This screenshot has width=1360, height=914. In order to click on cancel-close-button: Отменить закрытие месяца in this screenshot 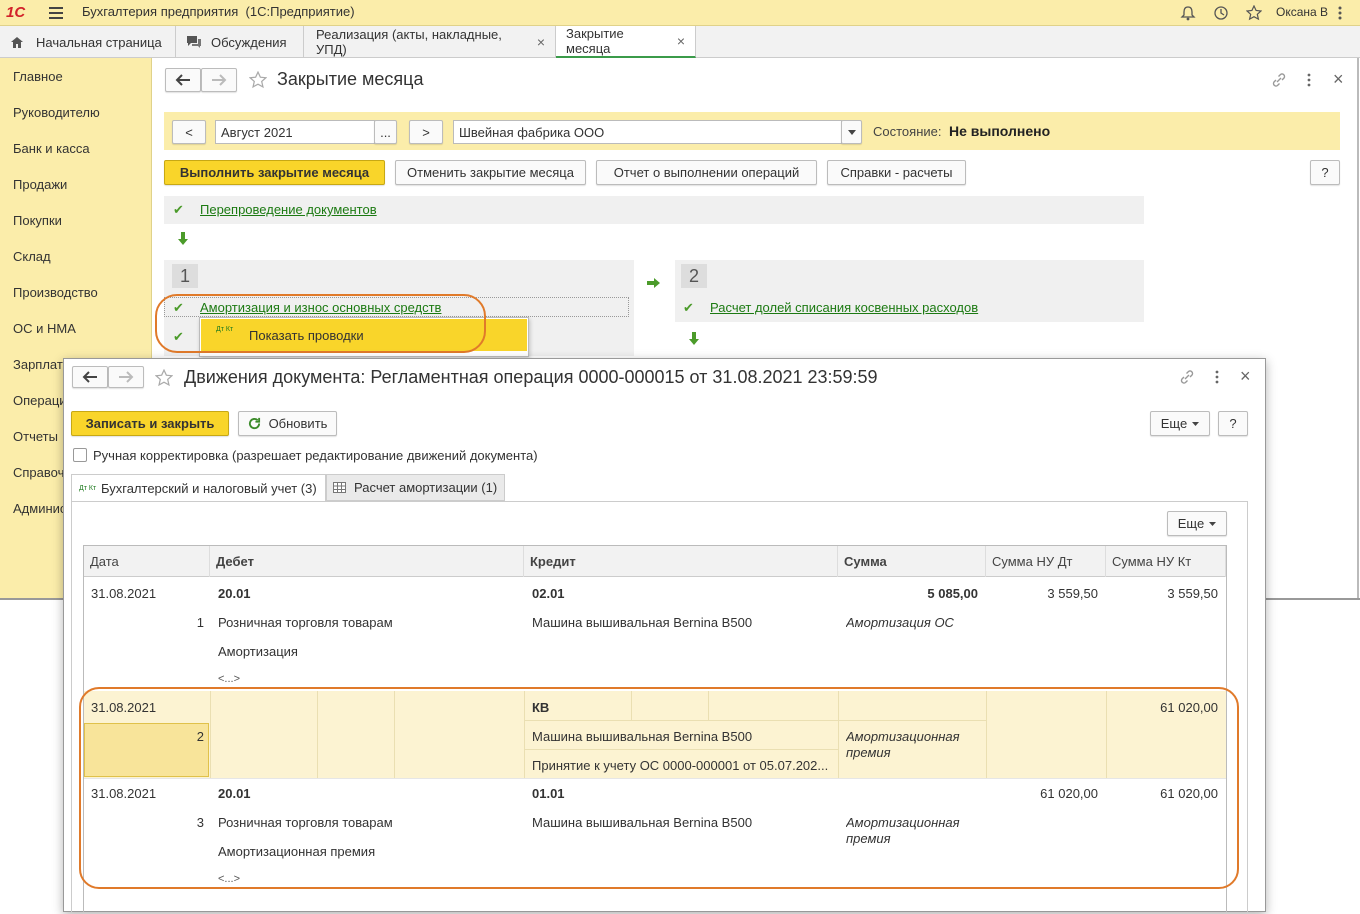, I will do `click(490, 172)`.